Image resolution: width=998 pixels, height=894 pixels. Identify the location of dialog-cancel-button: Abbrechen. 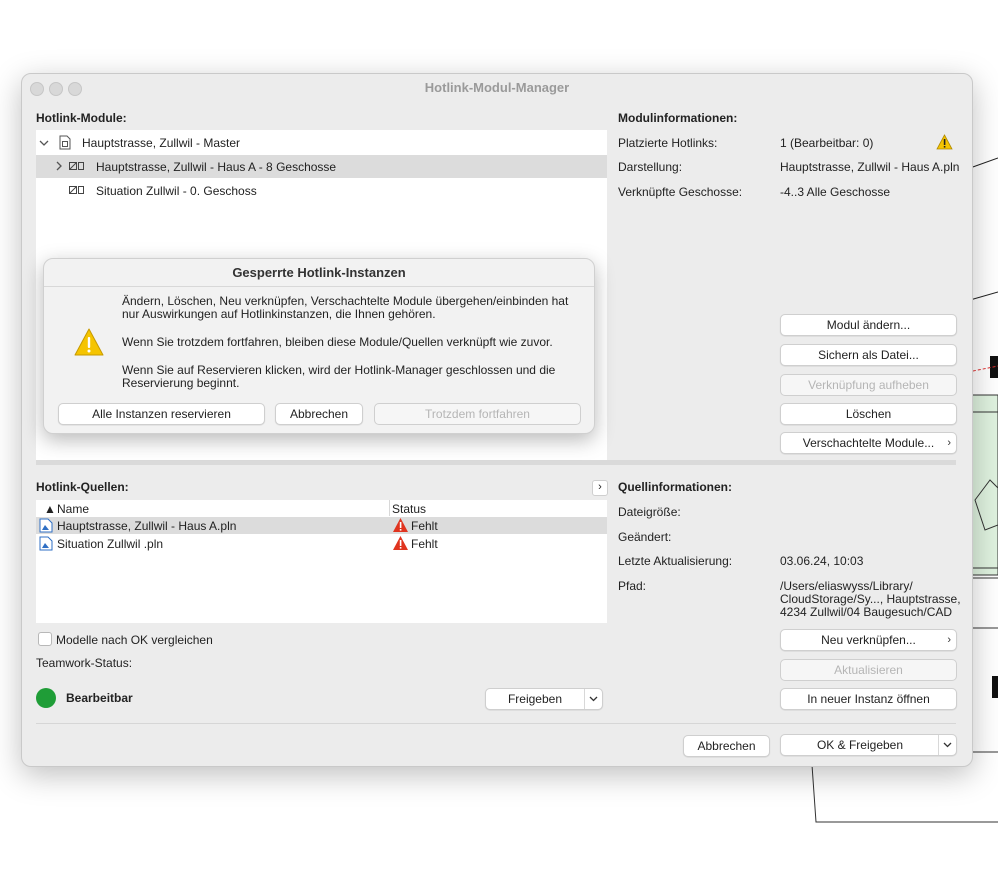
(319, 414).